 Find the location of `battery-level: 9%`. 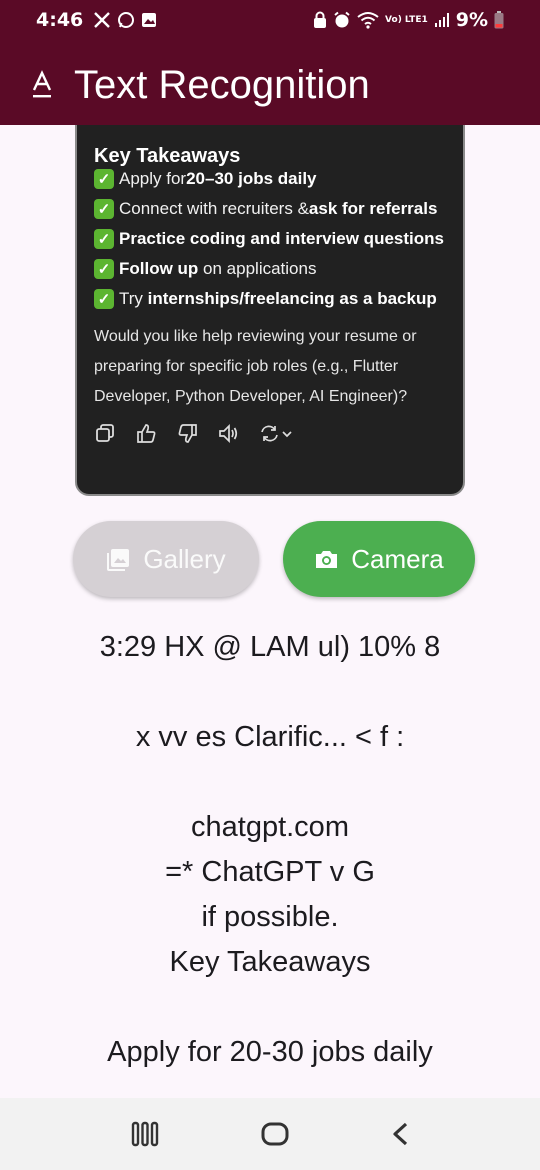

battery-level: 9% is located at coordinates (471, 20).